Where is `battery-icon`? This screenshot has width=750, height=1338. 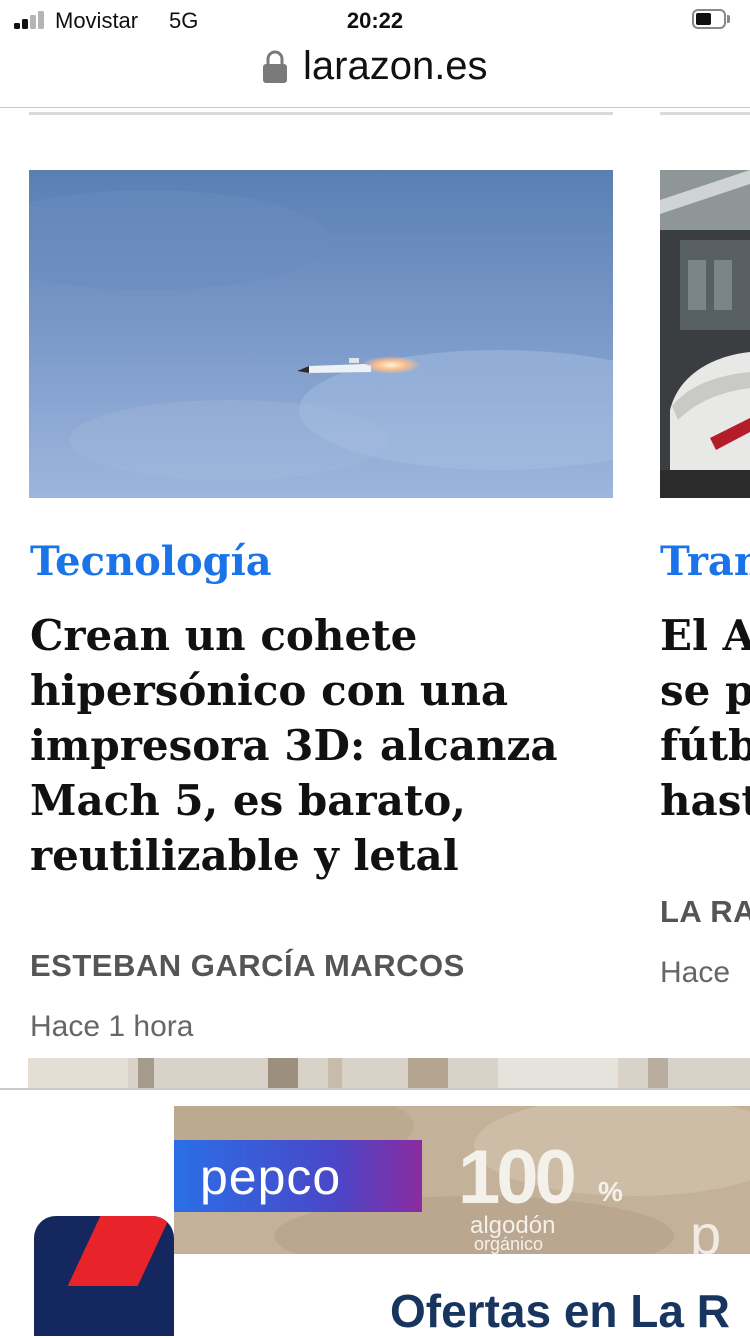 battery-icon is located at coordinates (711, 19).